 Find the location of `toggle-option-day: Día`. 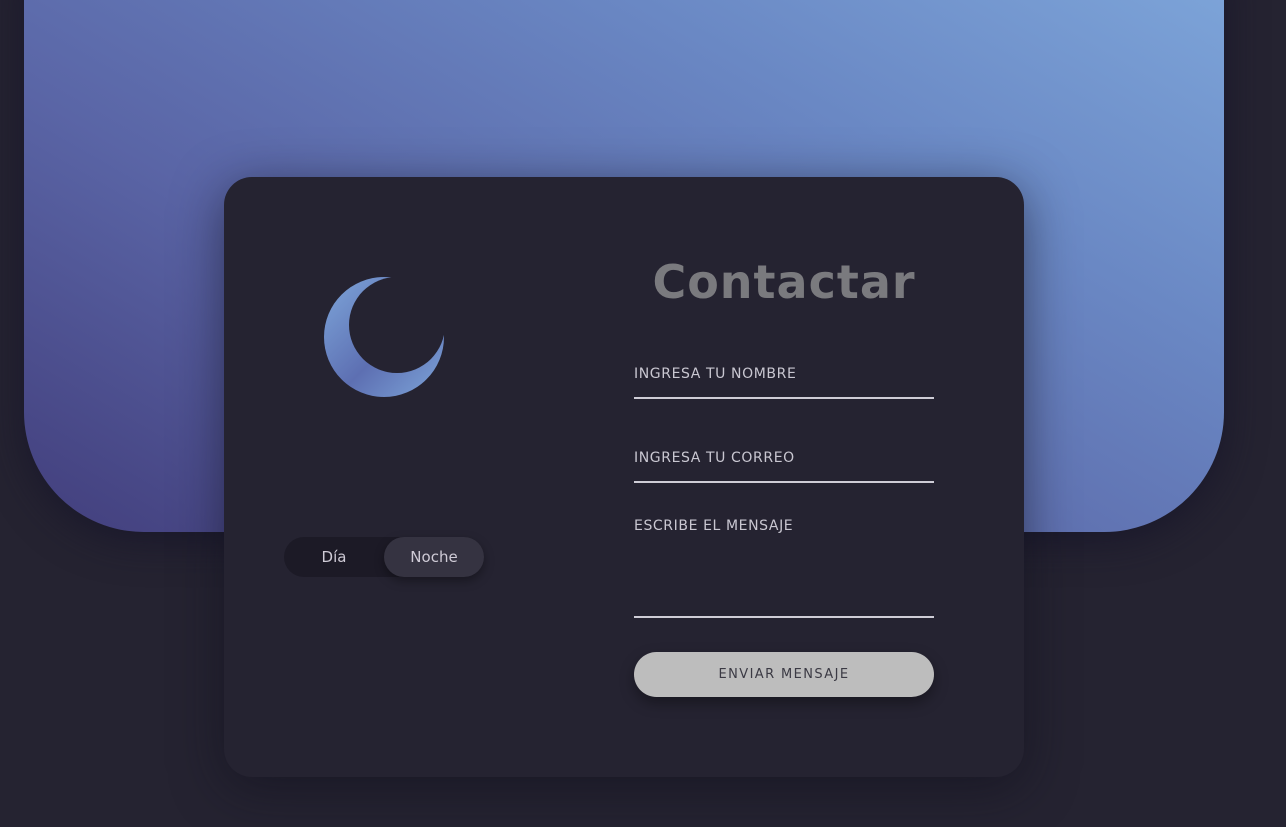

toggle-option-day: Día is located at coordinates (334, 557).